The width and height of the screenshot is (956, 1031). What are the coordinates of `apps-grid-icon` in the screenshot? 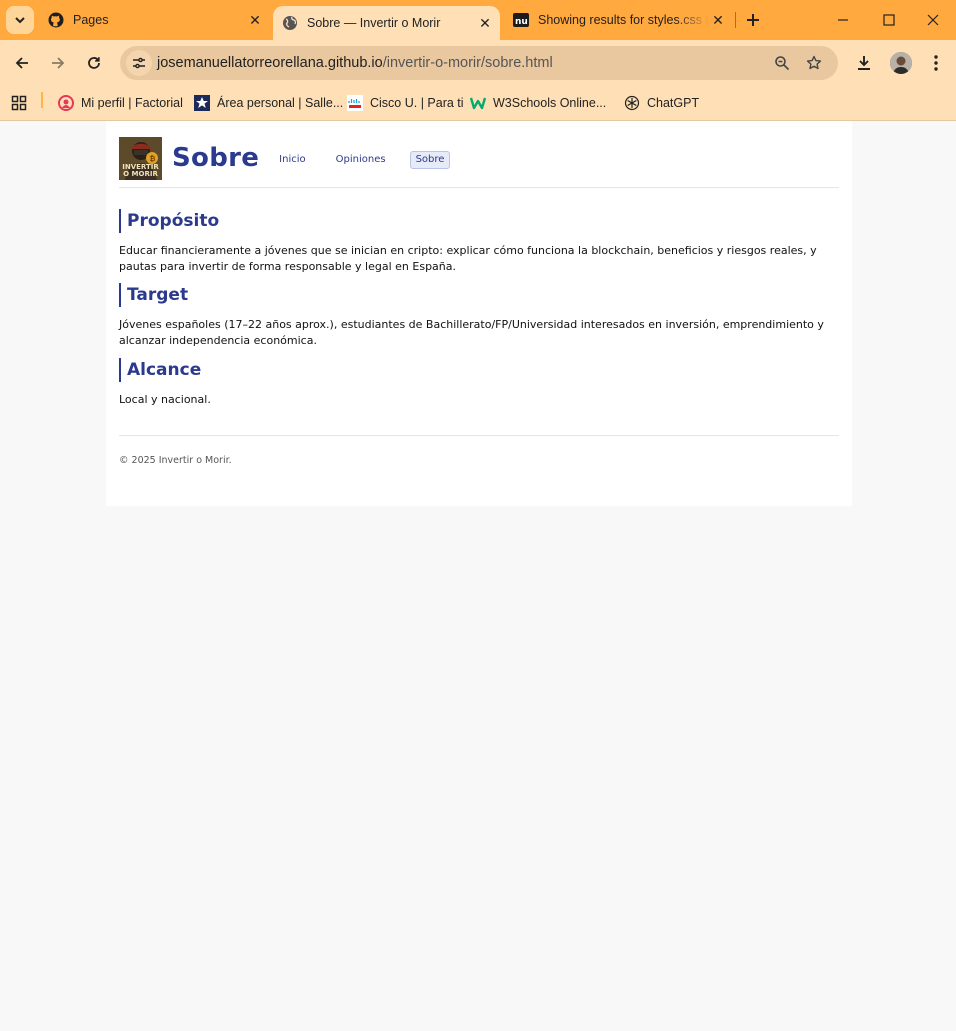 It's located at (19, 103).